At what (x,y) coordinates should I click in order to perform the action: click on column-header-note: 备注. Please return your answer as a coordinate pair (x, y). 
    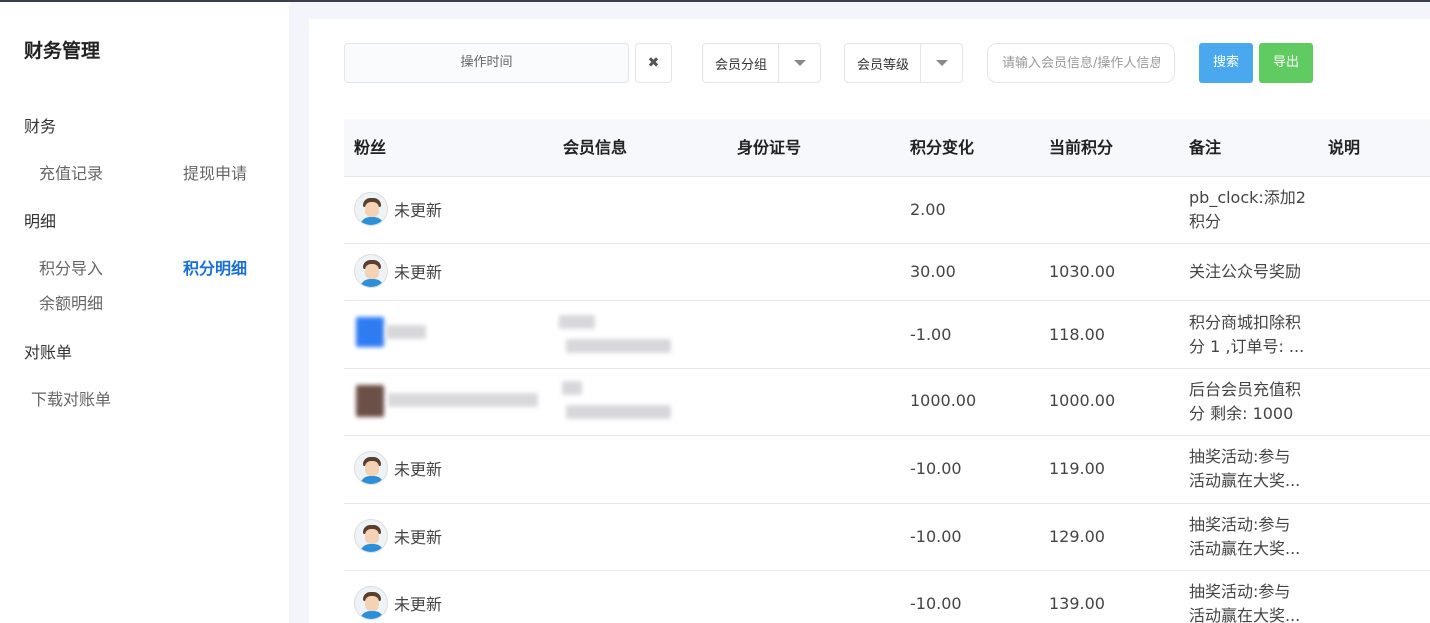
    Looking at the image, I should click on (1205, 147).